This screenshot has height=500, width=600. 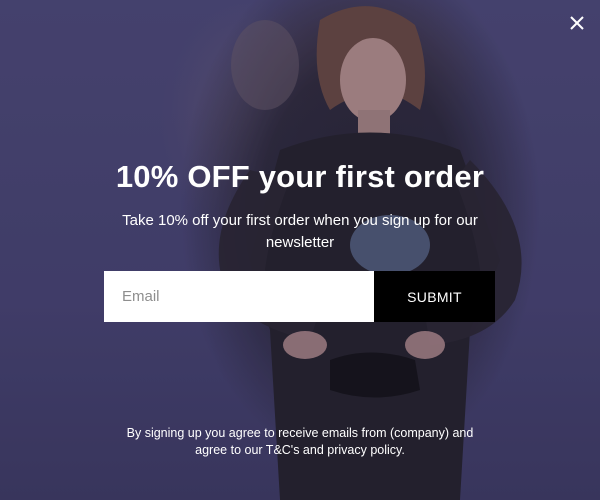 I want to click on close-button, so click(x=577, y=23).